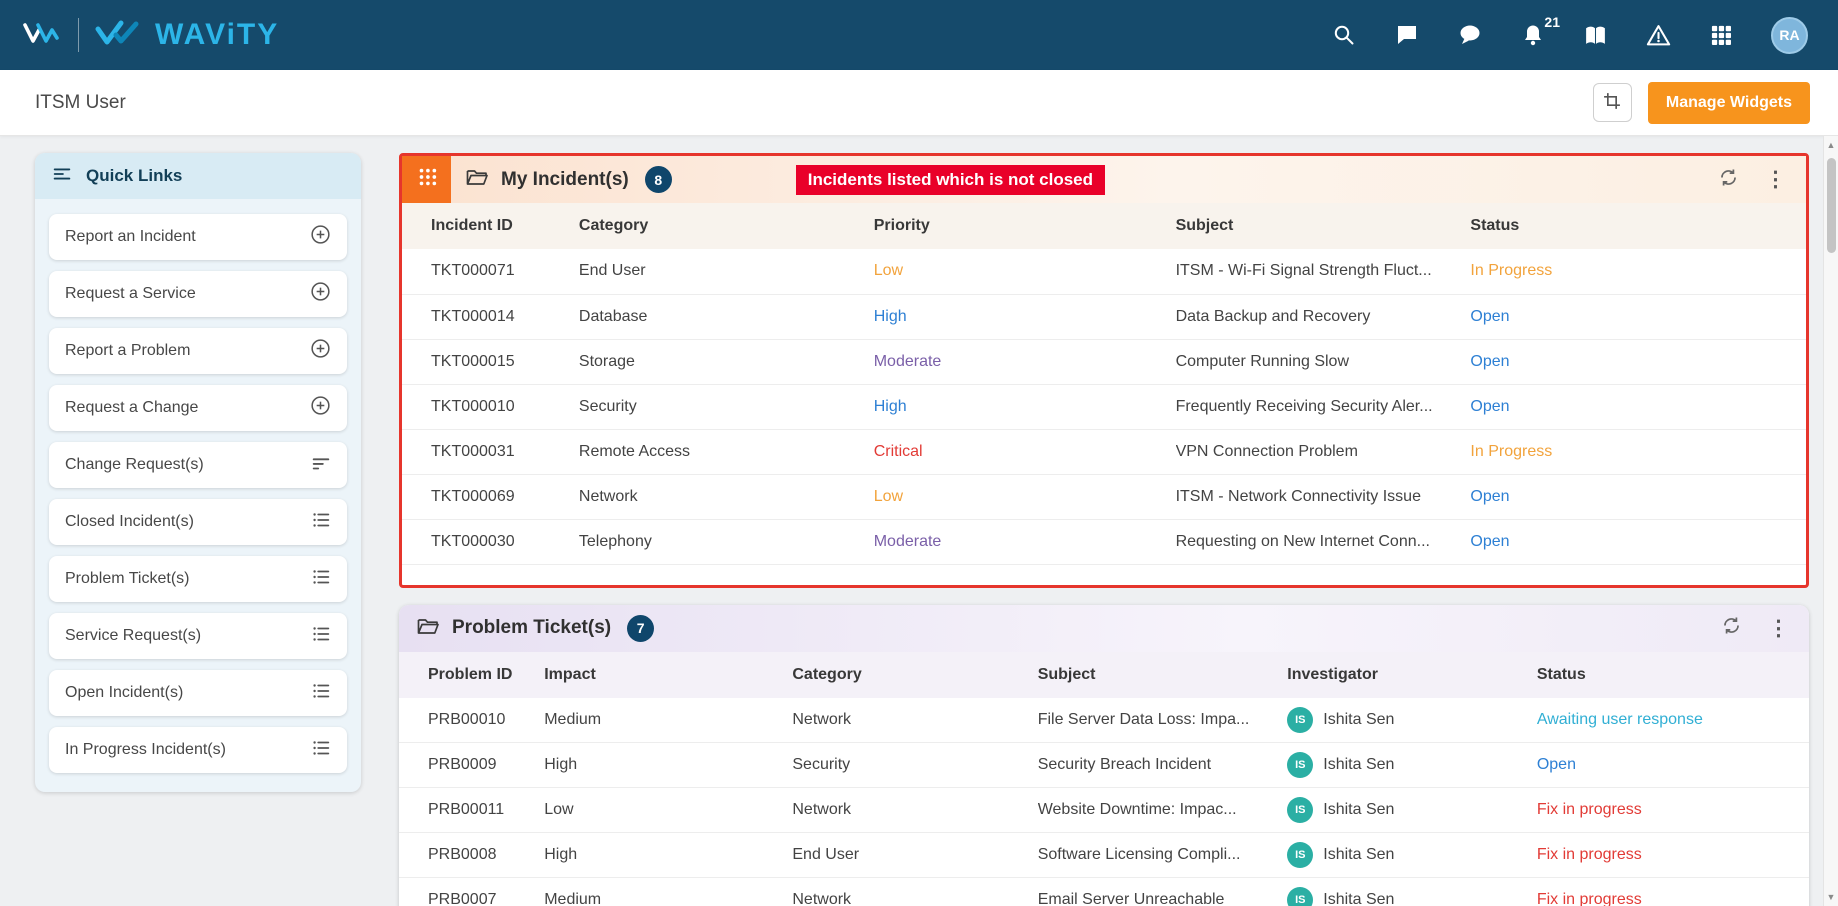 The image size is (1838, 906). What do you see at coordinates (150, 35) in the screenshot?
I see `brand-logo: WAViTY` at bounding box center [150, 35].